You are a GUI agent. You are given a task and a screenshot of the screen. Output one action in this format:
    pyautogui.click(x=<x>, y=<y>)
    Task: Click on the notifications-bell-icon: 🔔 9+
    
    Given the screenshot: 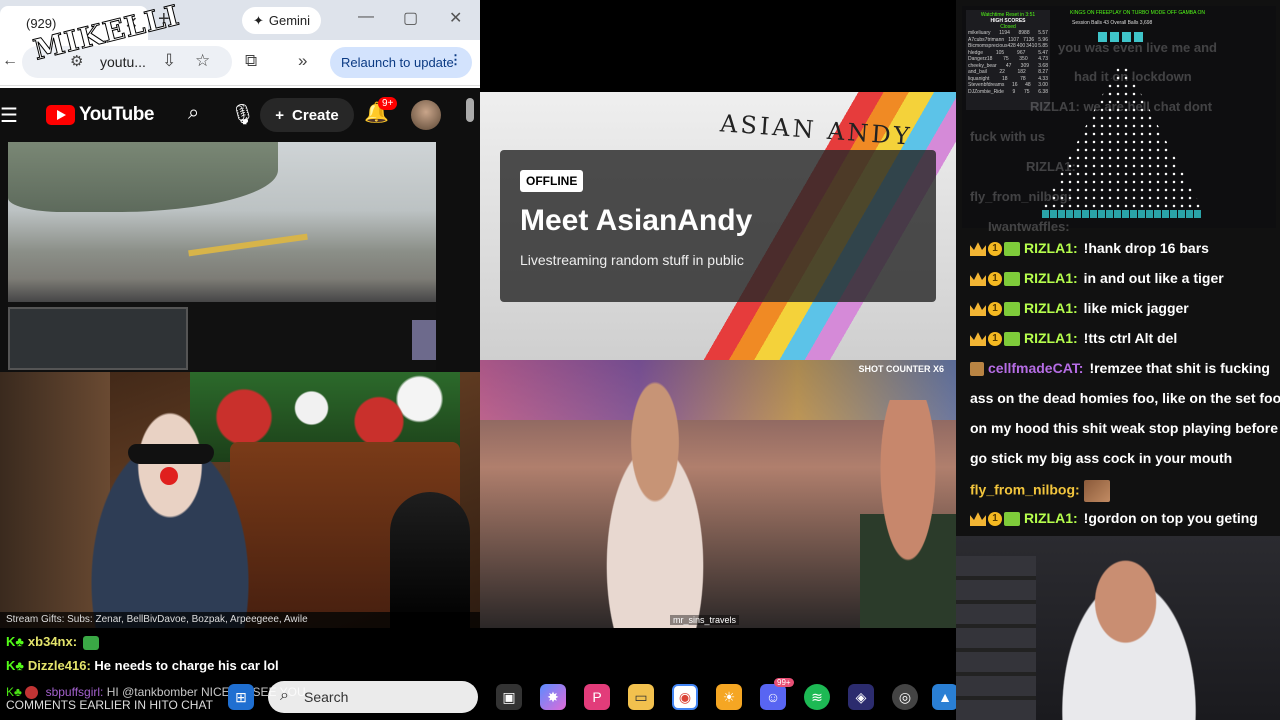 What is the action you would take?
    pyautogui.click(x=381, y=111)
    